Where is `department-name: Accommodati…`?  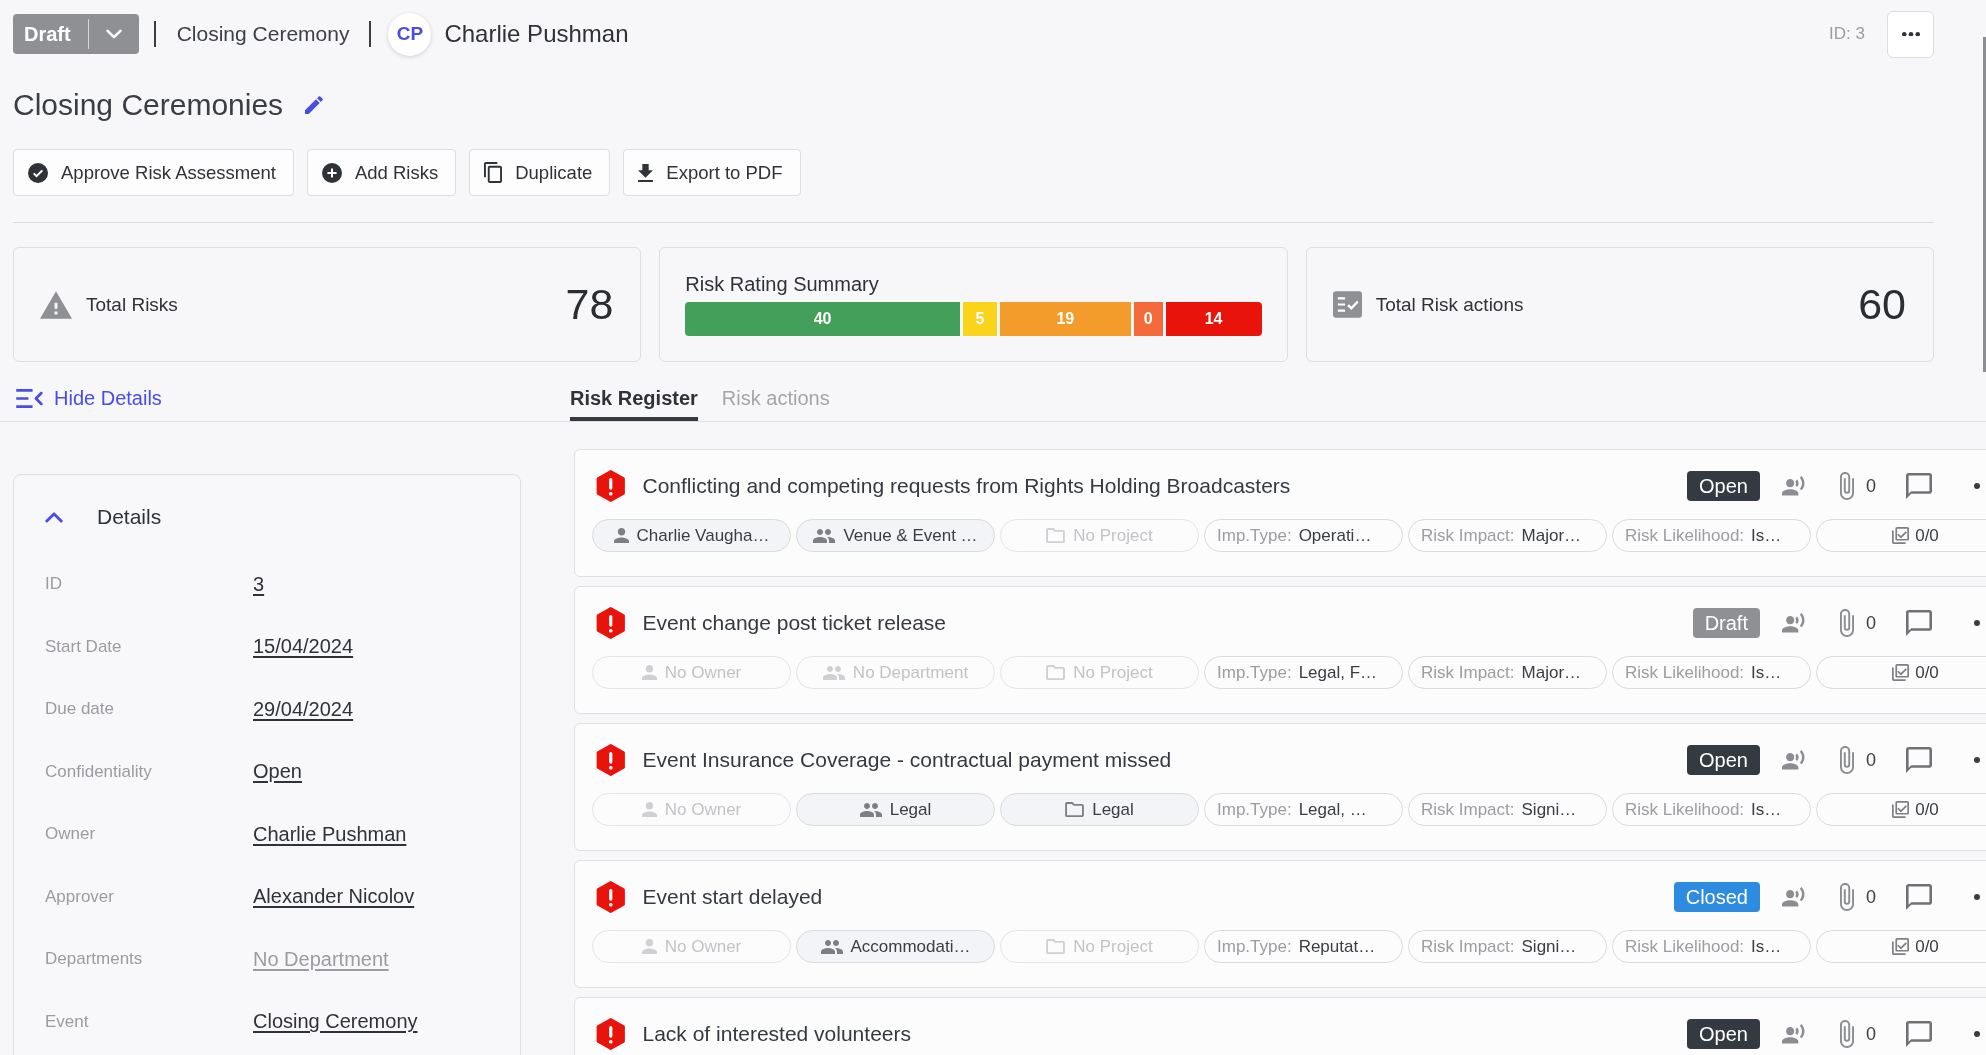 department-name: Accommodati… is located at coordinates (910, 946).